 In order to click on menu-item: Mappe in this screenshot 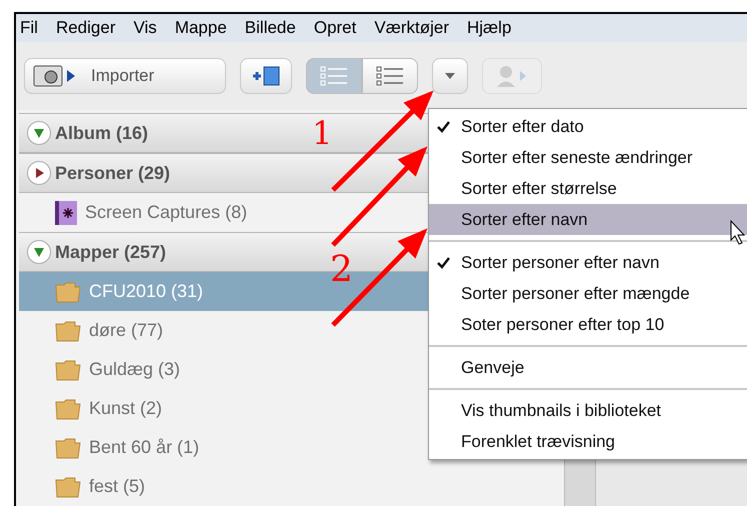, I will do `click(200, 28)`.